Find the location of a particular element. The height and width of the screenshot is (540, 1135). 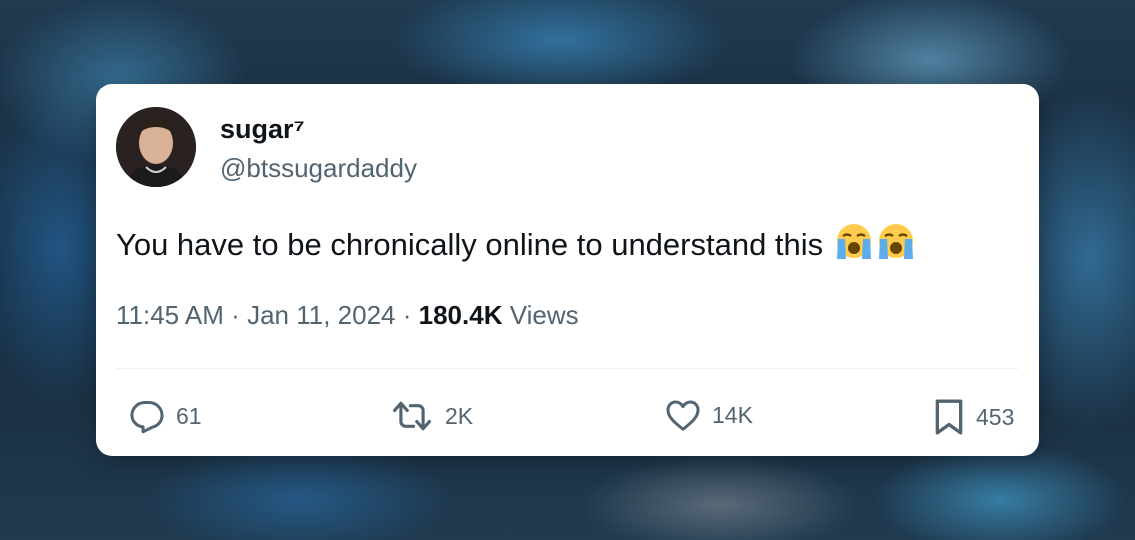

like-button: 14K is located at coordinates (708, 415).